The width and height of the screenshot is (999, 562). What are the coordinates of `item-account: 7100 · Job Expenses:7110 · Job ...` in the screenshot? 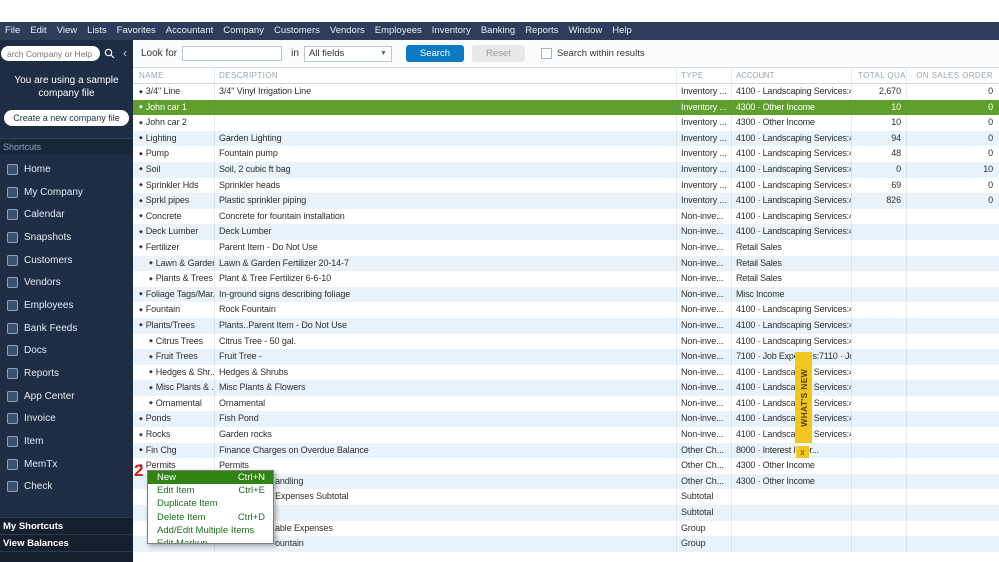 It's located at (792, 357).